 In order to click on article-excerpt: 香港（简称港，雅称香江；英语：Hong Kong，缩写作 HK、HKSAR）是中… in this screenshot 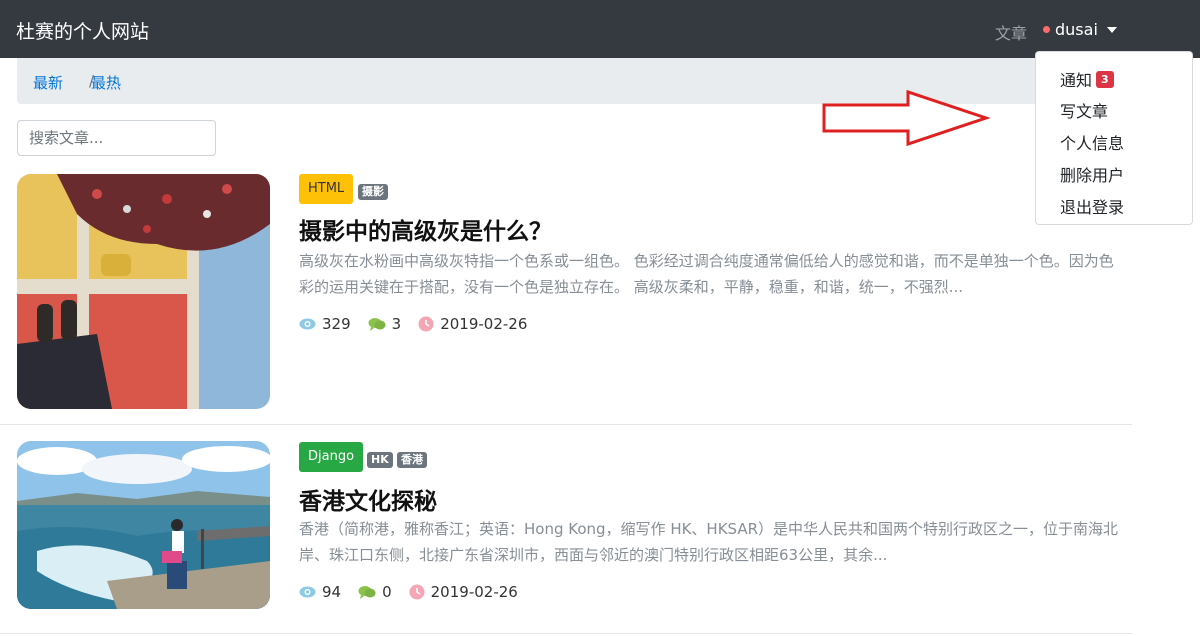, I will do `click(709, 542)`.